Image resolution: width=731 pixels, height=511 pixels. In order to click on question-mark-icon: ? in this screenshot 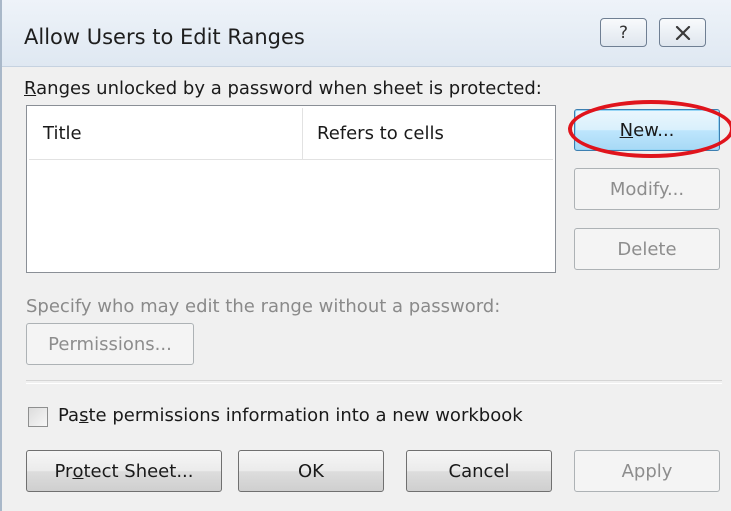, I will do `click(623, 32)`.